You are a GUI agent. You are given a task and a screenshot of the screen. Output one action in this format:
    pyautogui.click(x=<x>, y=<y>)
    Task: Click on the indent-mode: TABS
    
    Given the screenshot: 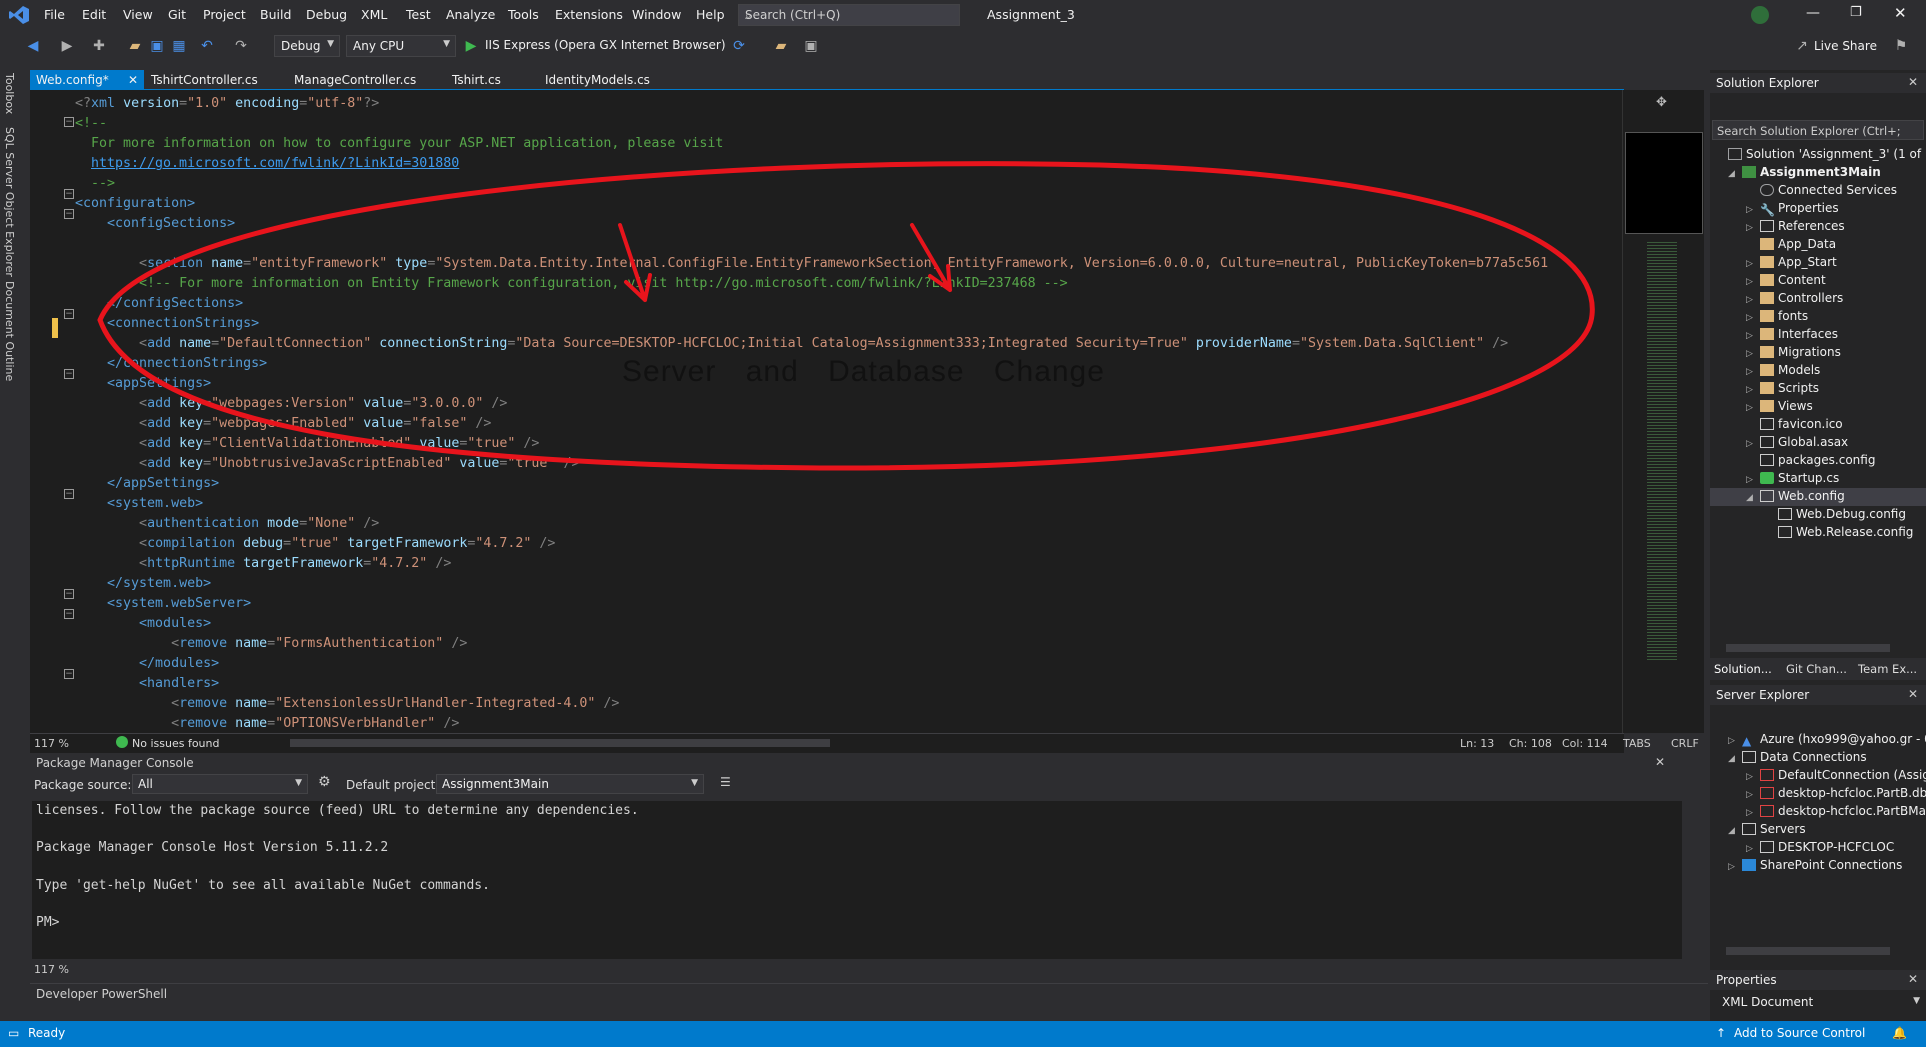 What is the action you would take?
    pyautogui.click(x=1637, y=743)
    